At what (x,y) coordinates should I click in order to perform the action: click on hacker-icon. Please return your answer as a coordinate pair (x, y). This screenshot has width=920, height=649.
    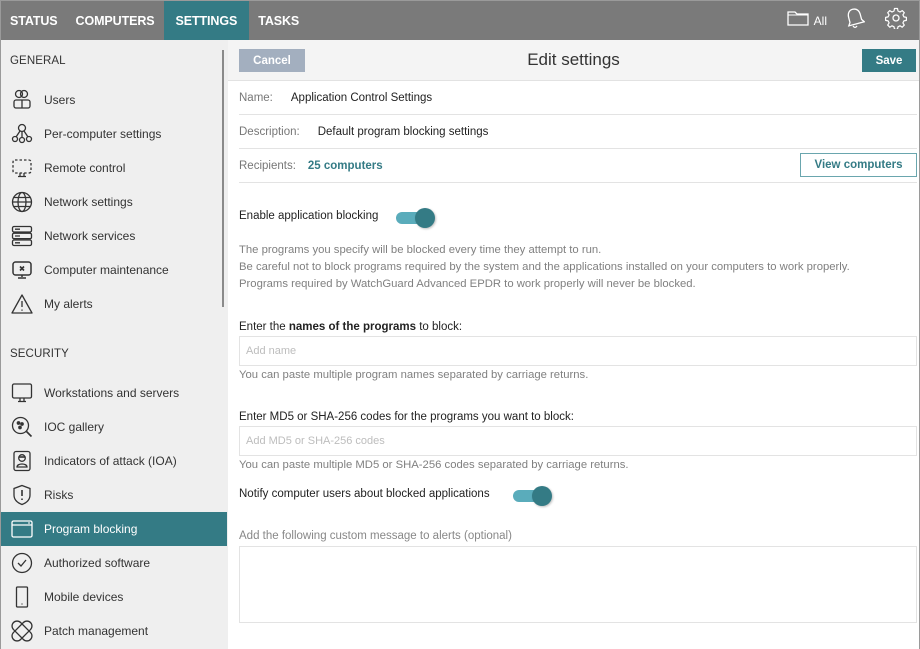
    Looking at the image, I should click on (22, 461).